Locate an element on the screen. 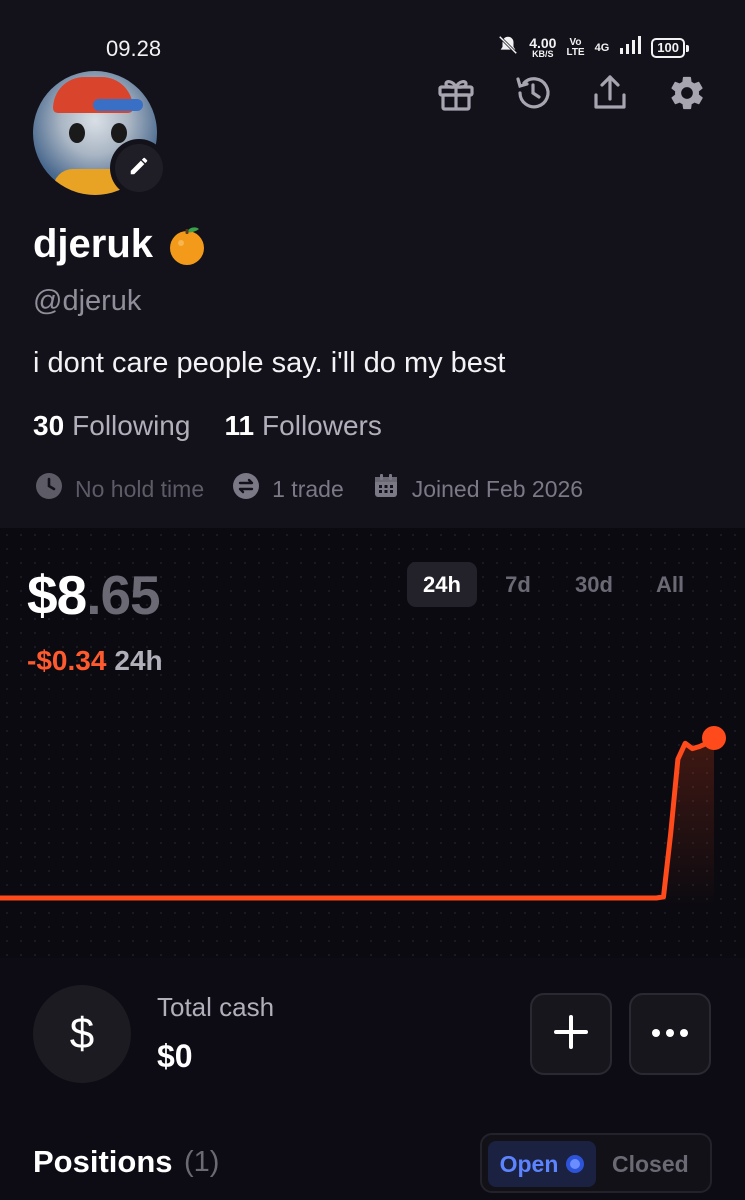 The height and width of the screenshot is (1200, 745). gift-button is located at coordinates (456, 95).